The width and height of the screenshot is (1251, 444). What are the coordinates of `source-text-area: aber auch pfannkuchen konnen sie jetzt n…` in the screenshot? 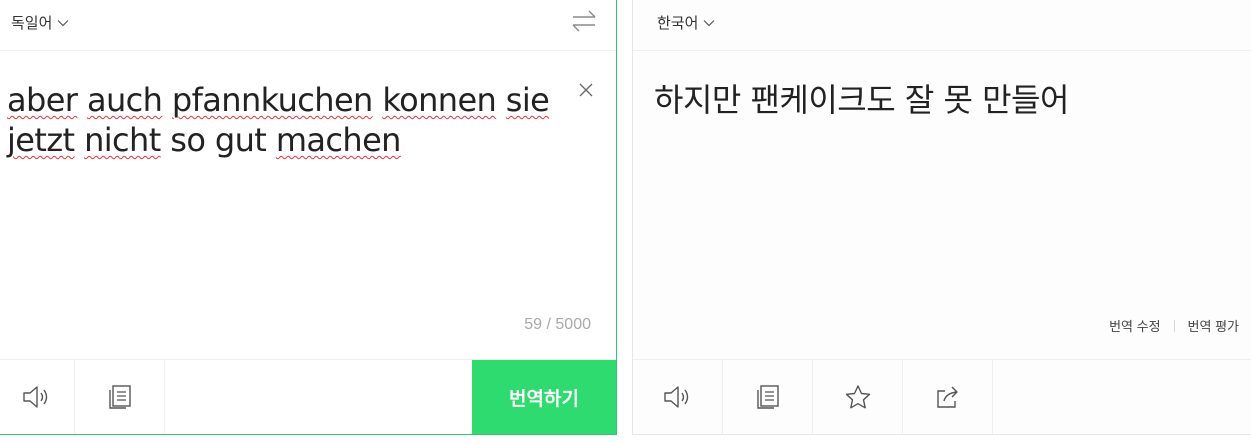 It's located at (287, 120).